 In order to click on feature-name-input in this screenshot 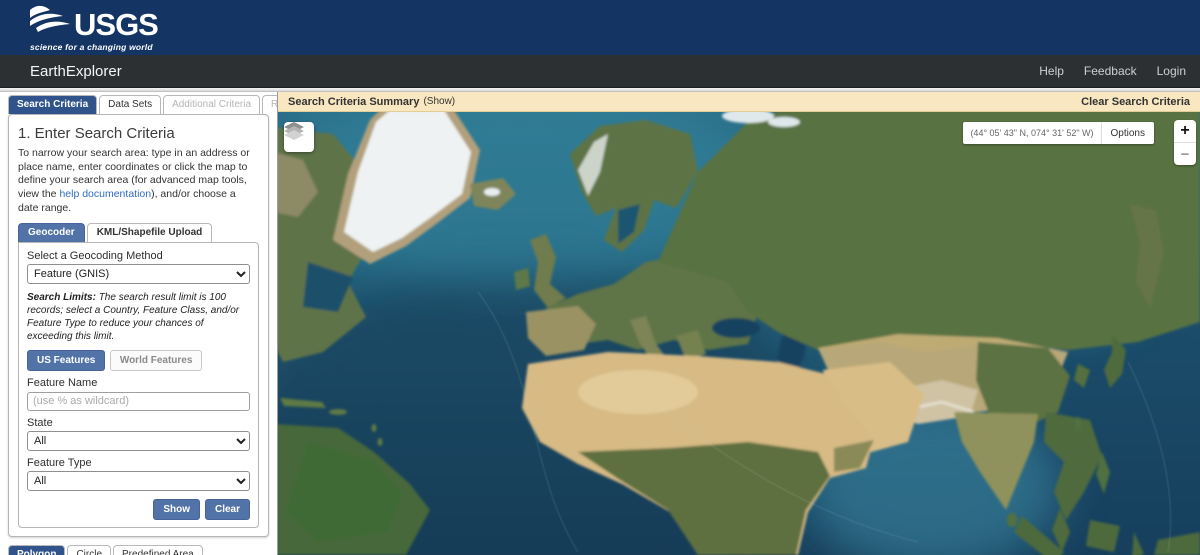, I will do `click(138, 401)`.